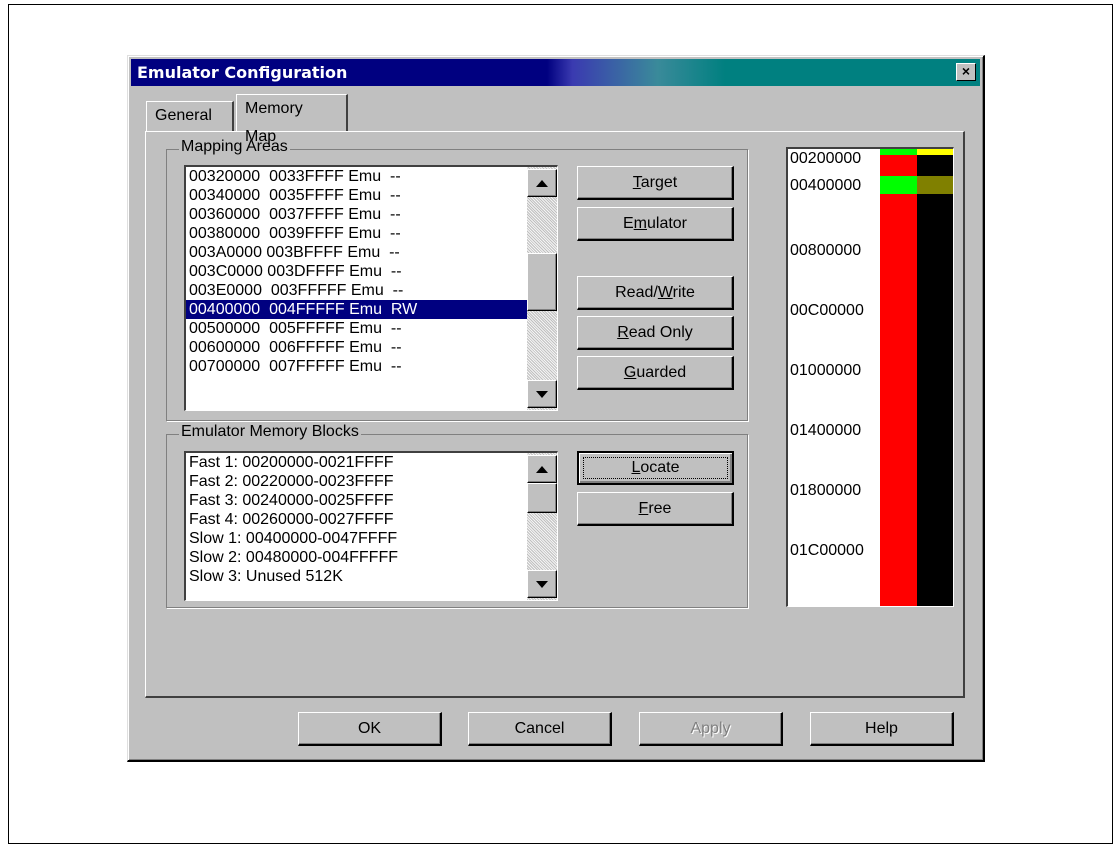 The height and width of the screenshot is (844, 1117). What do you see at coordinates (242, 72) in the screenshot?
I see `window-title: Emulator Configuration` at bounding box center [242, 72].